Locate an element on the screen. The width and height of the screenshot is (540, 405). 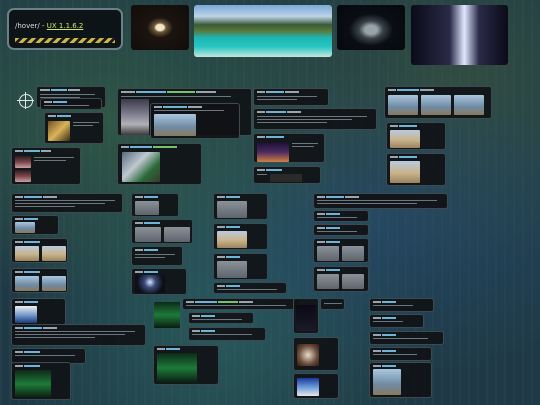
lagoon-thumbnail is located at coordinates (263, 31).